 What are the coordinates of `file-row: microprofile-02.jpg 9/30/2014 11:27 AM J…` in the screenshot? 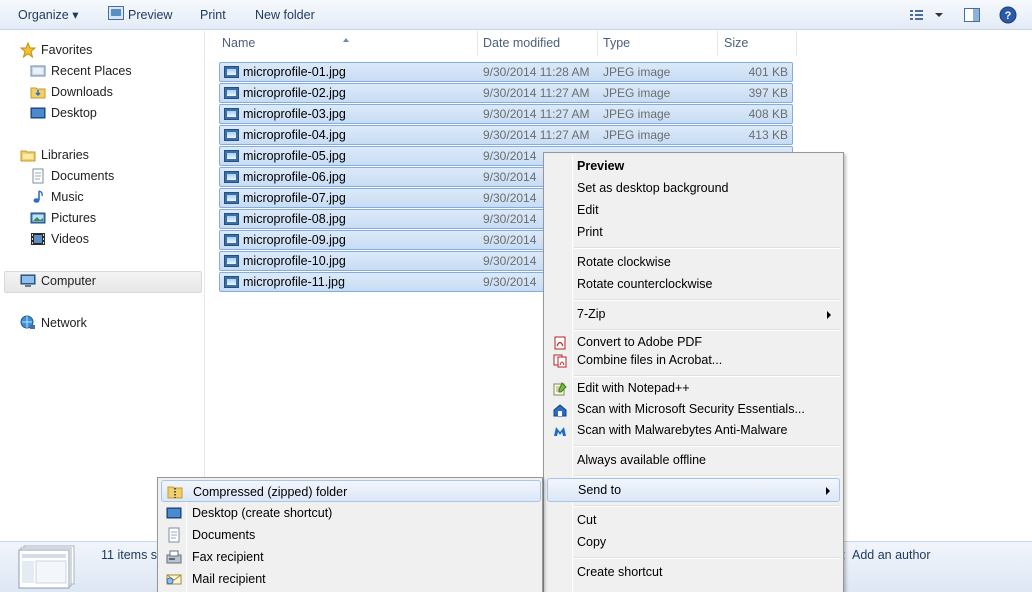 It's located at (506, 93).